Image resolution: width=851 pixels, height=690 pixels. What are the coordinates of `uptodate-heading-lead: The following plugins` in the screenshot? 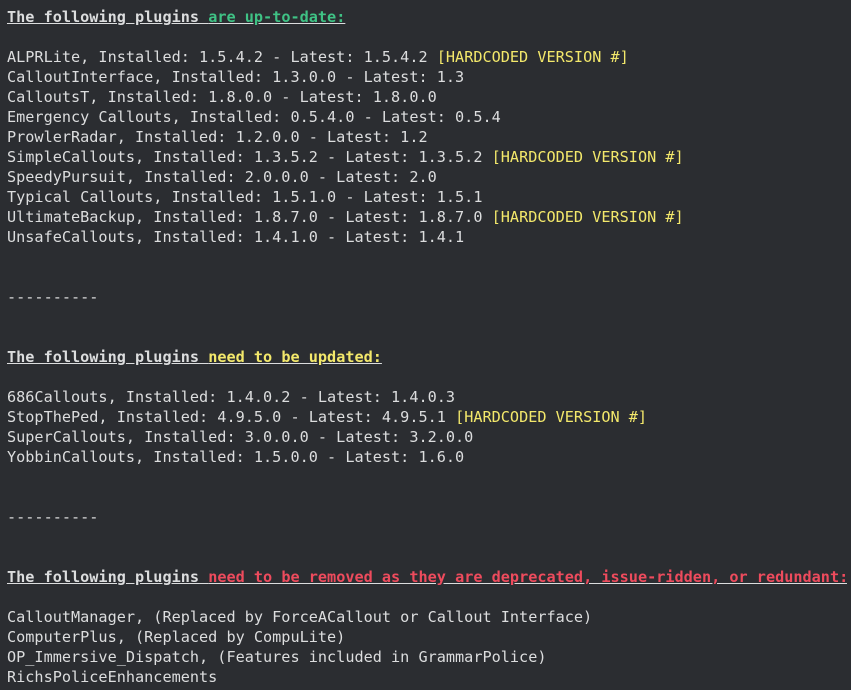 It's located at (103, 17).